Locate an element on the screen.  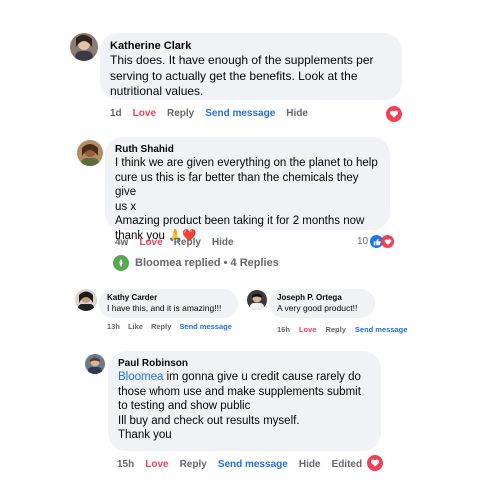
comment-actions: 13h Like Reply Send message is located at coordinates (169, 326).